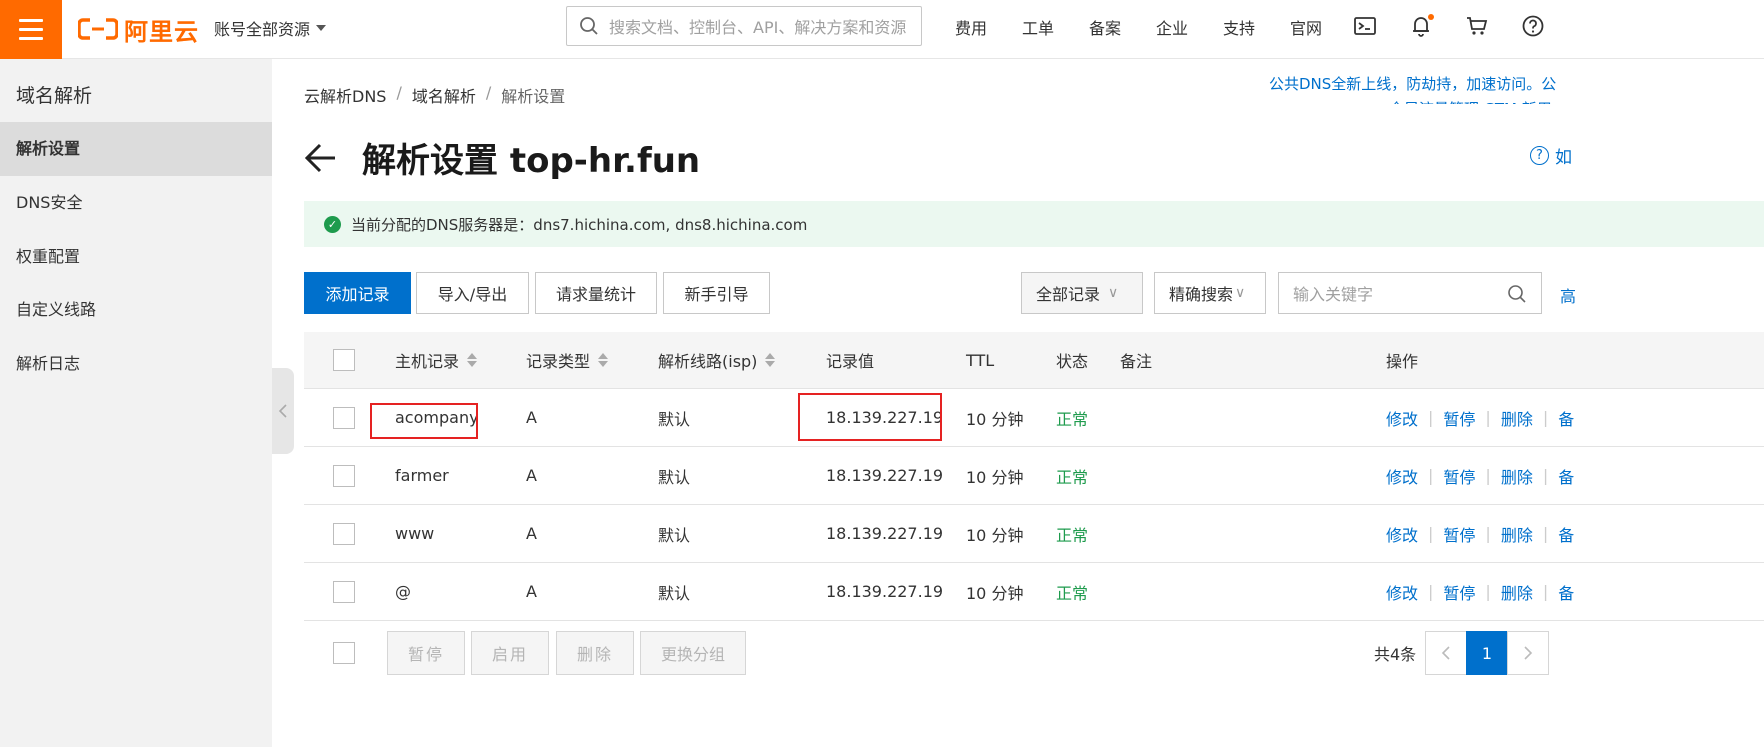 The image size is (1764, 747). Describe the element at coordinates (426, 653) in the screenshot. I see `batch-pause-button: 暂停` at that location.